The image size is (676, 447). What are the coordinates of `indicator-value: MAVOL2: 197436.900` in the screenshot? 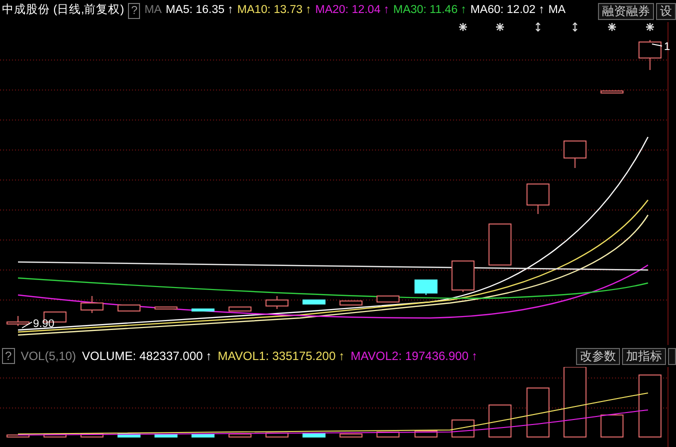 It's located at (409, 356).